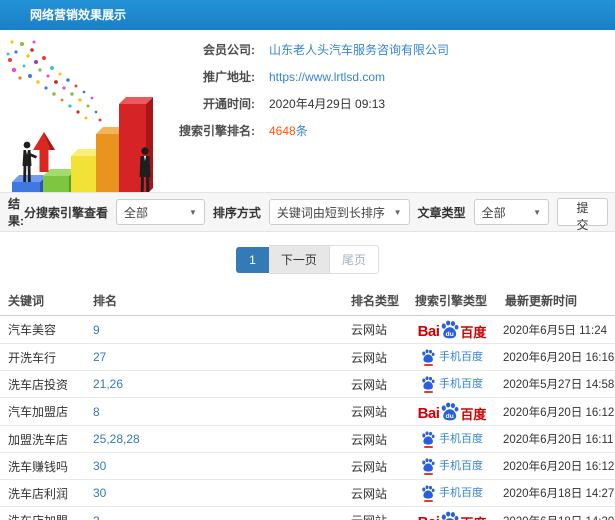 The image size is (615, 520). Describe the element at coordinates (42, 513) in the screenshot. I see `keyword-cell: 洗车店加盟` at that location.